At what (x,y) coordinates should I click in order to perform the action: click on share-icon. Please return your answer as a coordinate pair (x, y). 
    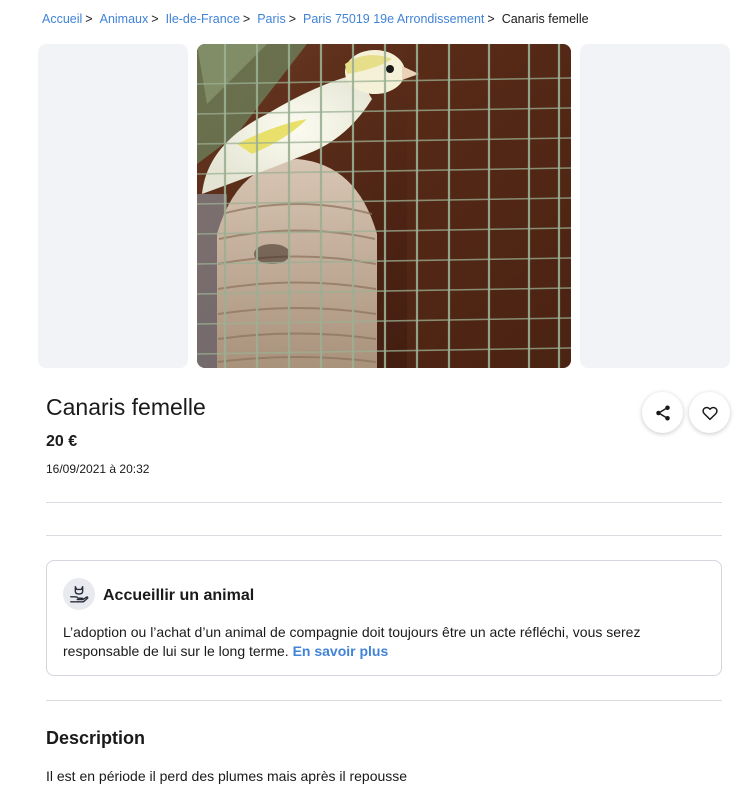
    Looking at the image, I should click on (662, 412).